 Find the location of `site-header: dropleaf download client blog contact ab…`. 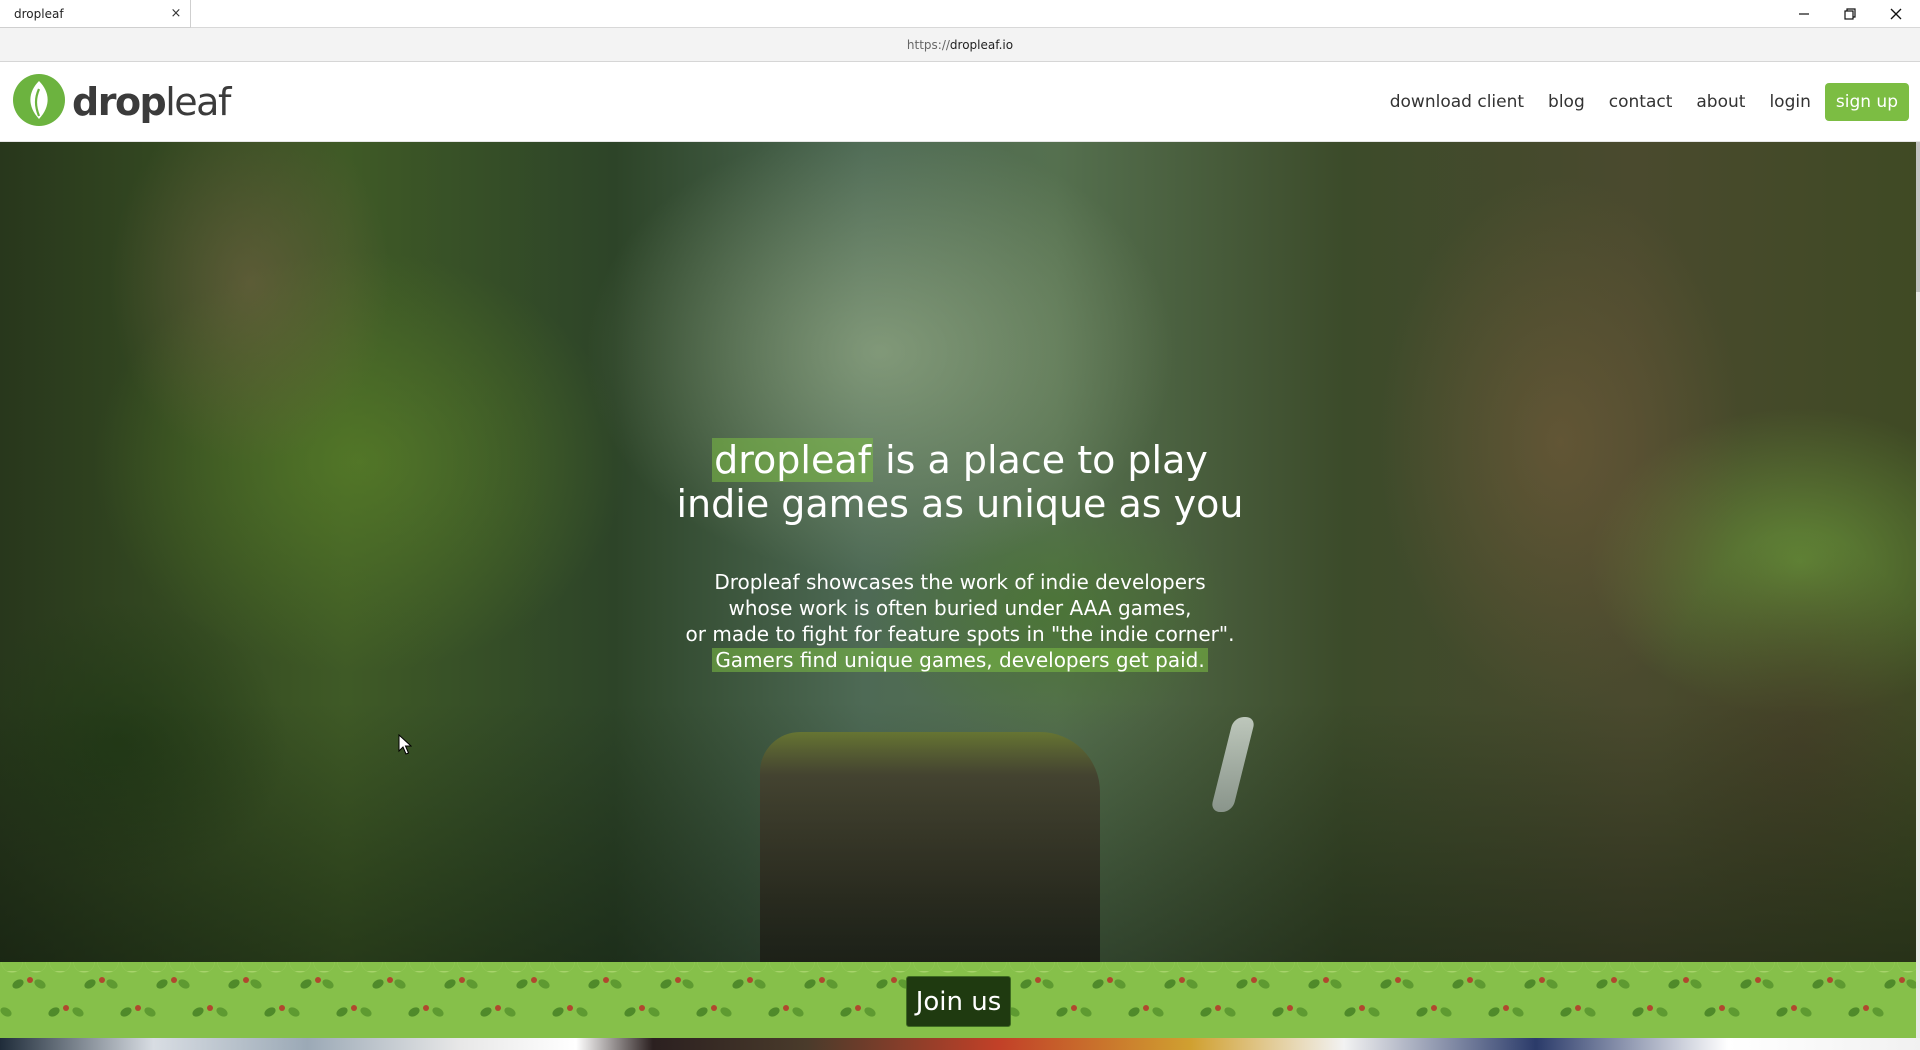

site-header: dropleaf download client blog contact ab… is located at coordinates (960, 102).